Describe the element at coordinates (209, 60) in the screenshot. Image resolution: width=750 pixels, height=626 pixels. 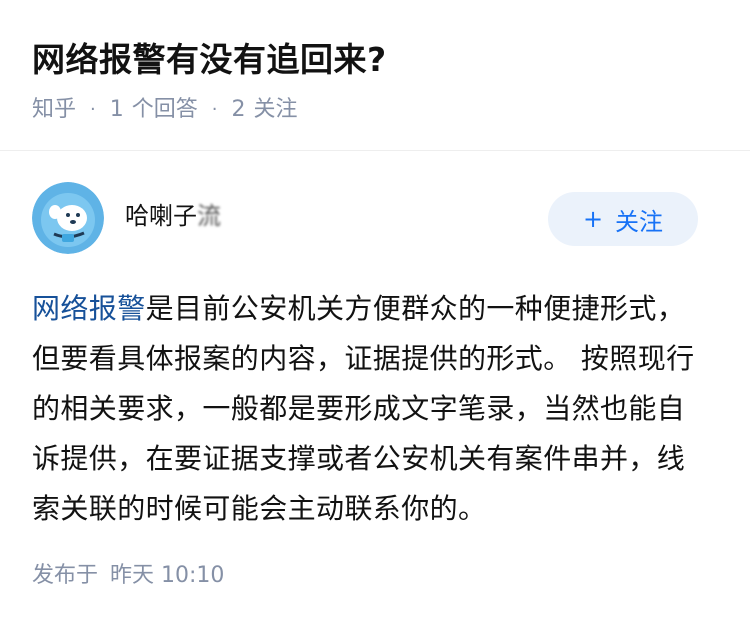
I see `question-title: 网络报警有没有追回来?` at that location.